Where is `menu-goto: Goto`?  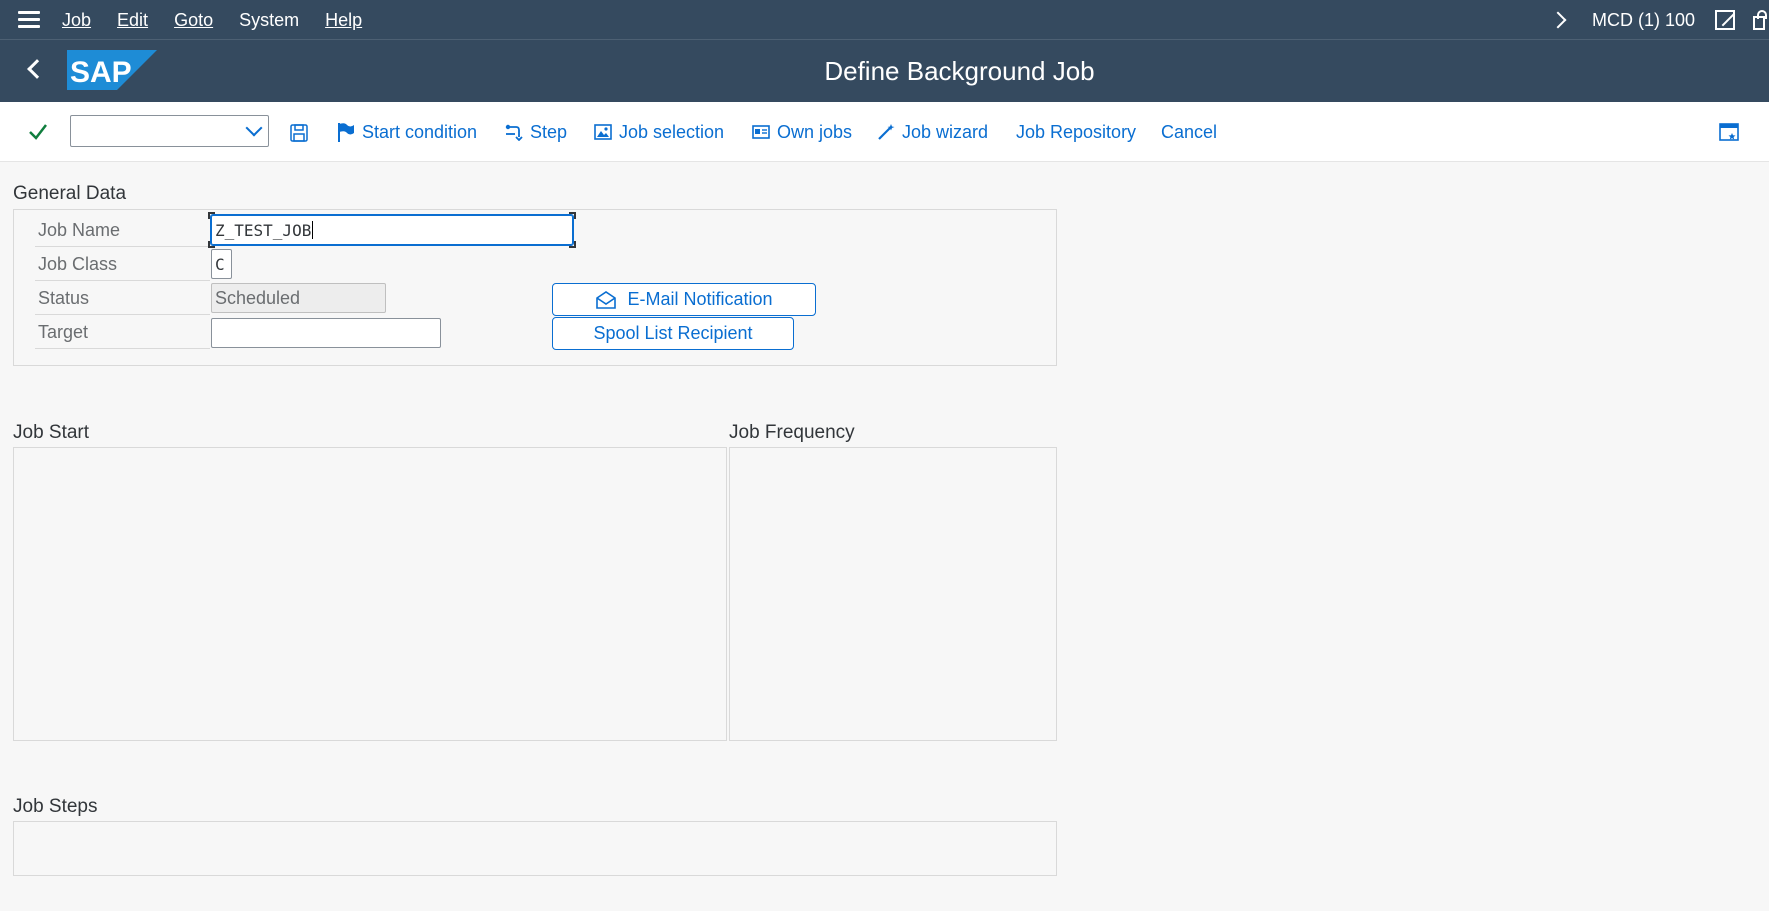 menu-goto: Goto is located at coordinates (193, 20).